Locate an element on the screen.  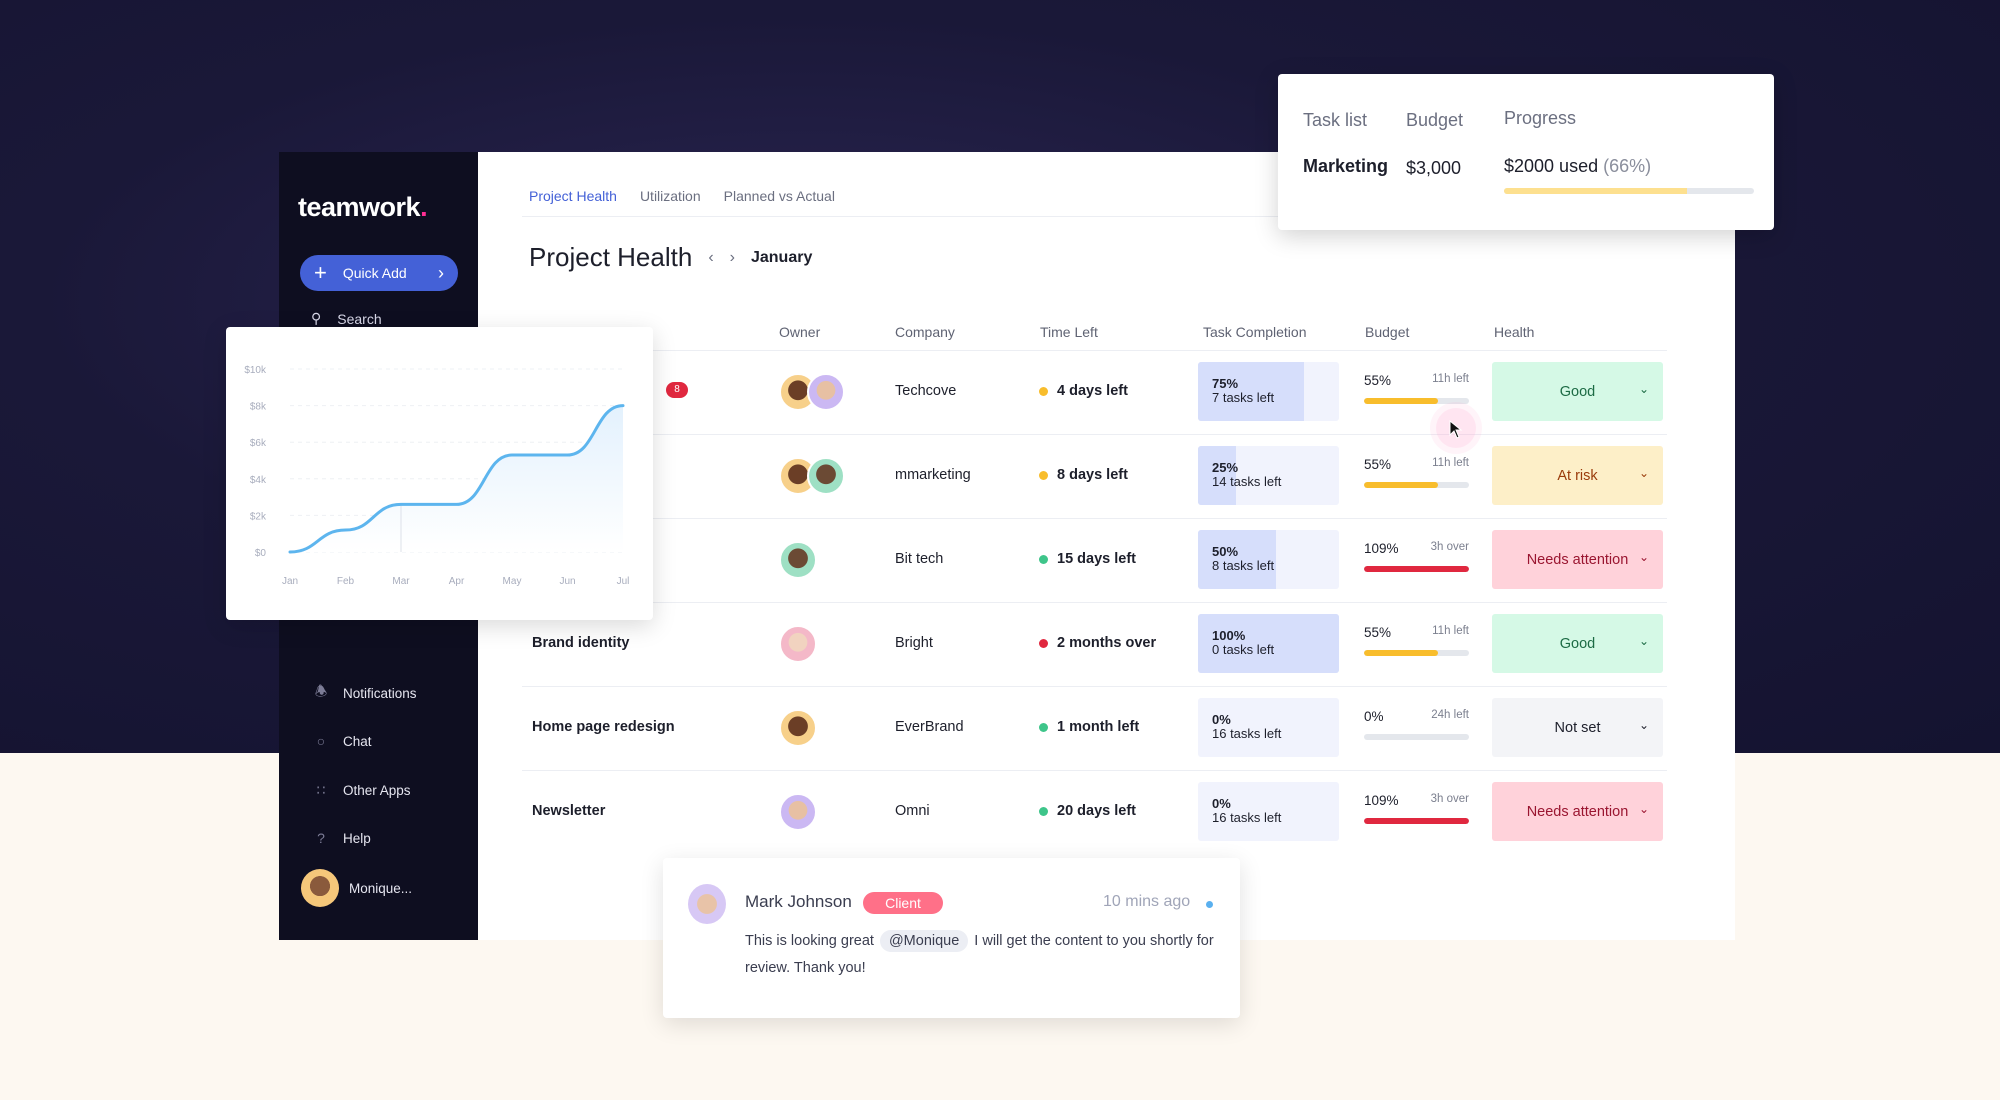
column-header-task-completion: Task Completion is located at coordinates (1255, 332).